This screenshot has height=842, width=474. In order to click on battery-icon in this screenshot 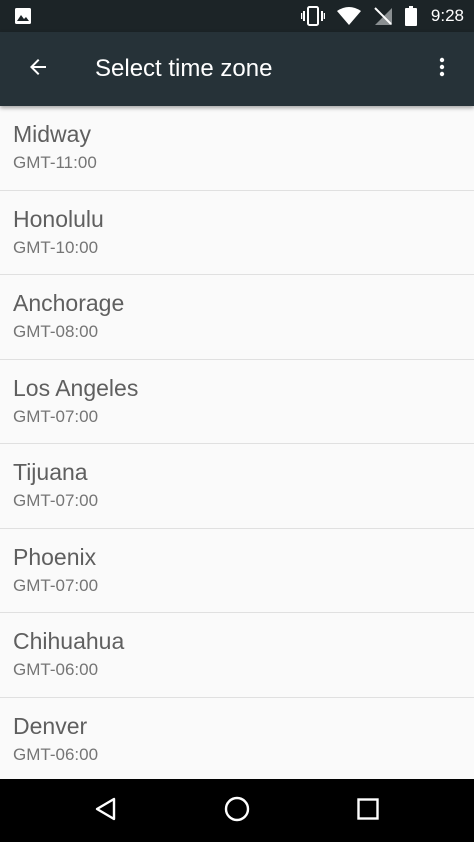, I will do `click(410, 16)`.